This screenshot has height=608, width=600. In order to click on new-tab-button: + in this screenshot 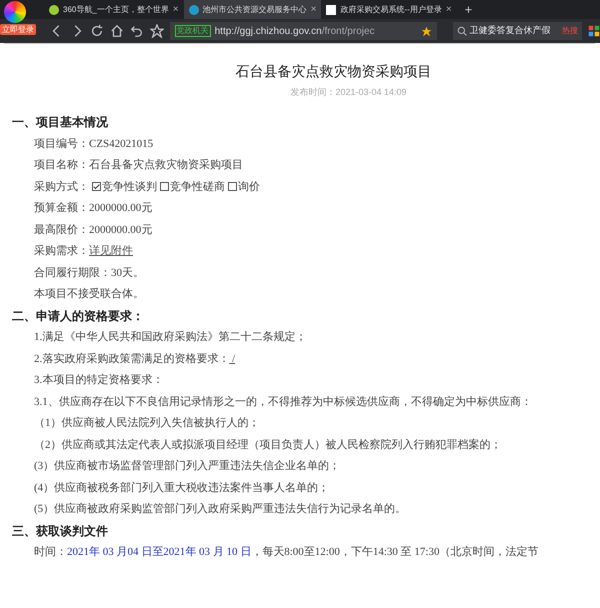, I will do `click(468, 9)`.